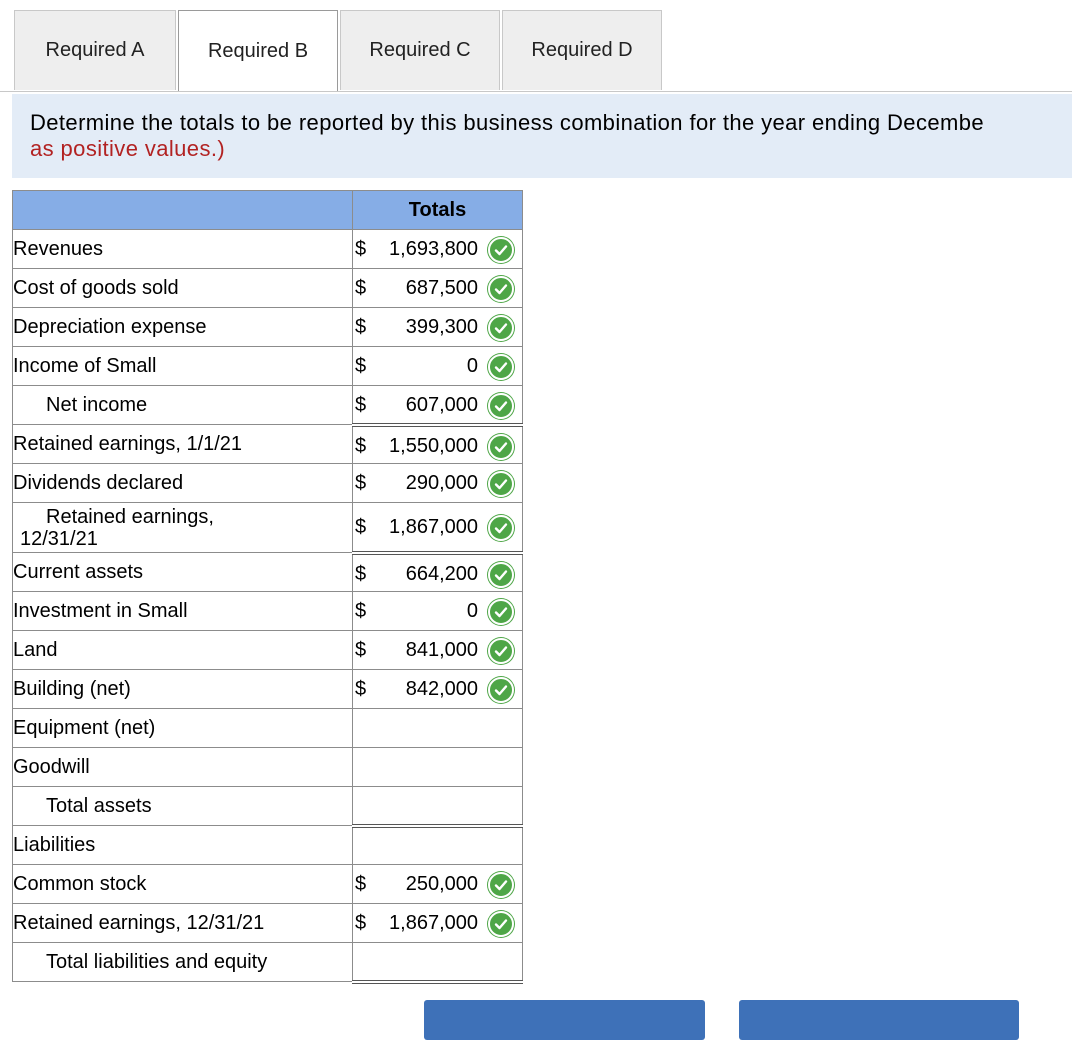 This screenshot has height=1040, width=1072. I want to click on table-row: Cost of goods sold $687,500, so click(267, 288).